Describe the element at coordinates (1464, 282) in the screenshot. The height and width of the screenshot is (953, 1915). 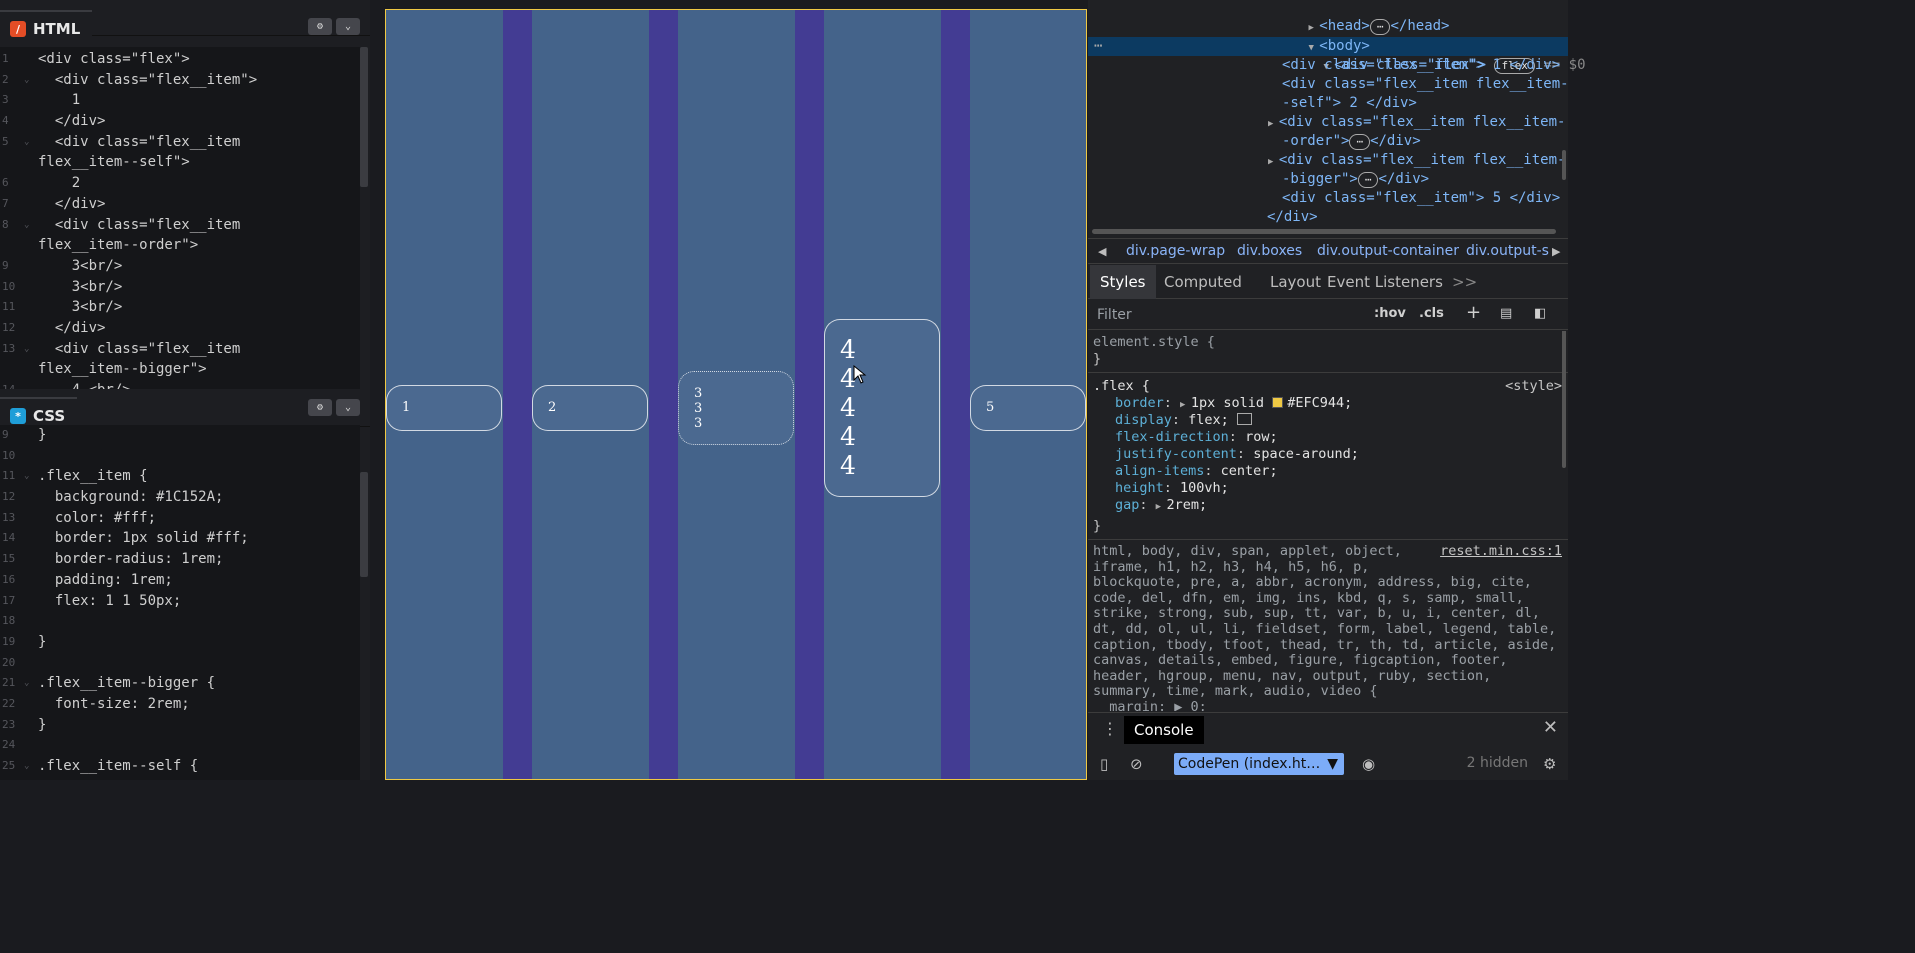
I see `tabs-more-chevron-icon: >>` at that location.